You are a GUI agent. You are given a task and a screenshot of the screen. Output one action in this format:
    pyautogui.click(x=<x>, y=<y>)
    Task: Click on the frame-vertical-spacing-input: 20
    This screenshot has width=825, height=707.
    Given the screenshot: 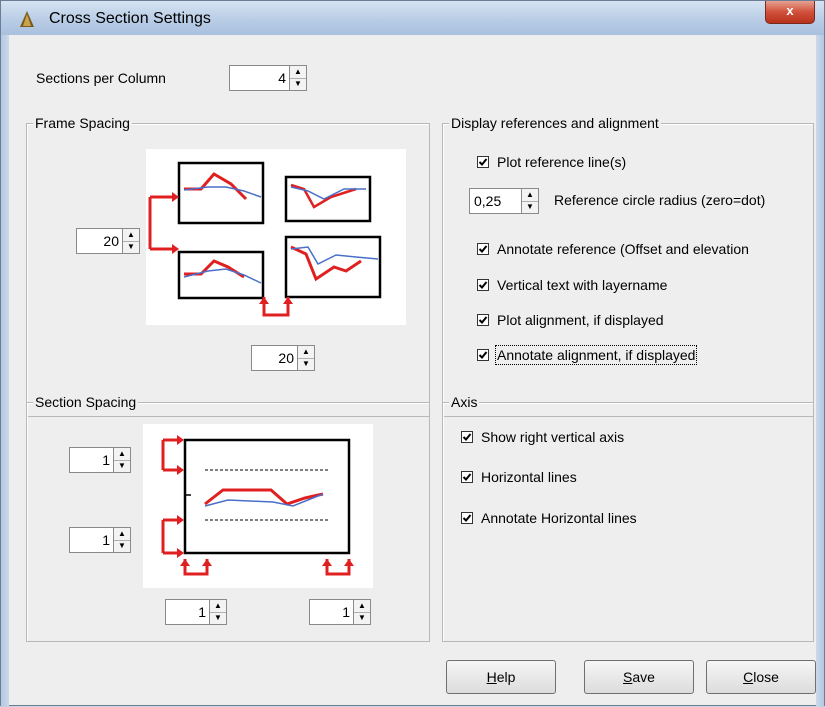 What is the action you would take?
    pyautogui.click(x=99, y=241)
    